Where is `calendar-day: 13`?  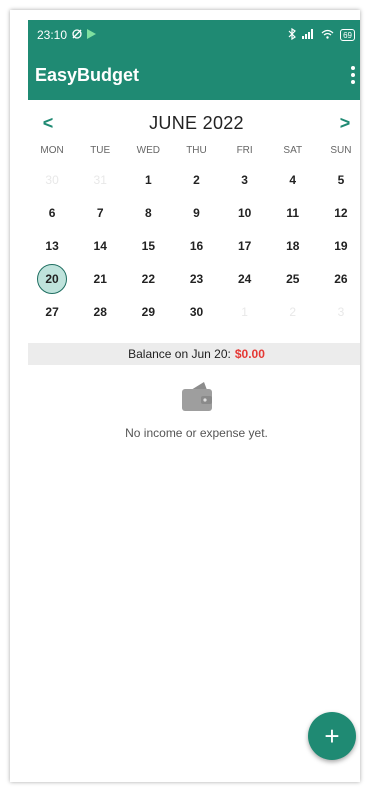
calendar-day: 13 is located at coordinates (52, 245).